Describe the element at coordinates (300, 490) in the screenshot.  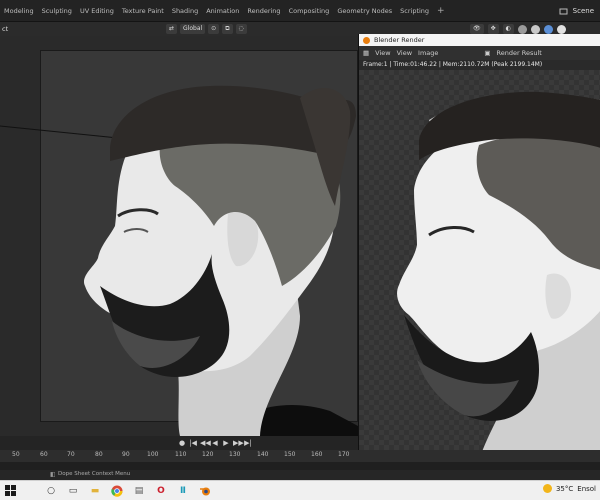
I see `os-taskbar: ○ ▭ ▬ ▤ O Ⅱ 35°C Ensol` at that location.